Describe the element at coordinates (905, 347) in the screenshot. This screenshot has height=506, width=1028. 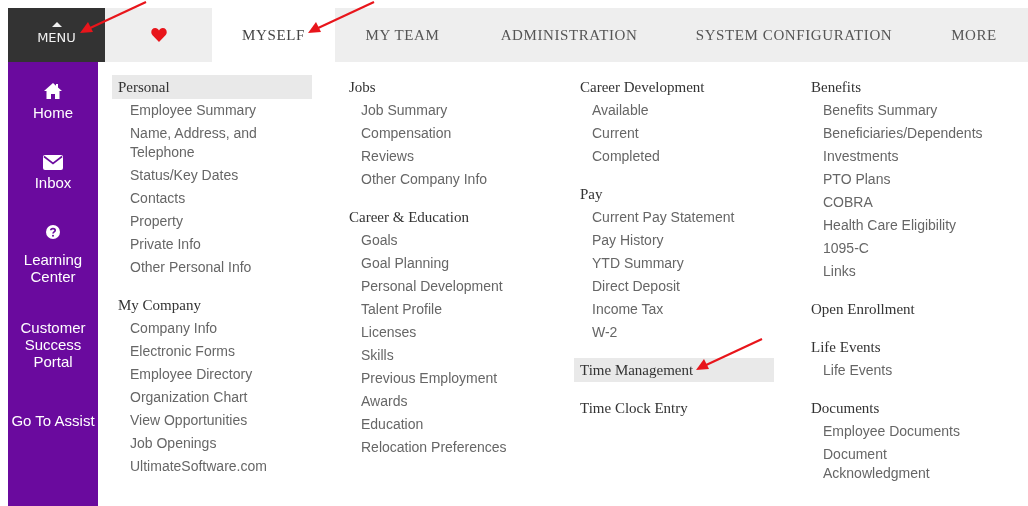
I see `menu-heading: Life Events` at that location.